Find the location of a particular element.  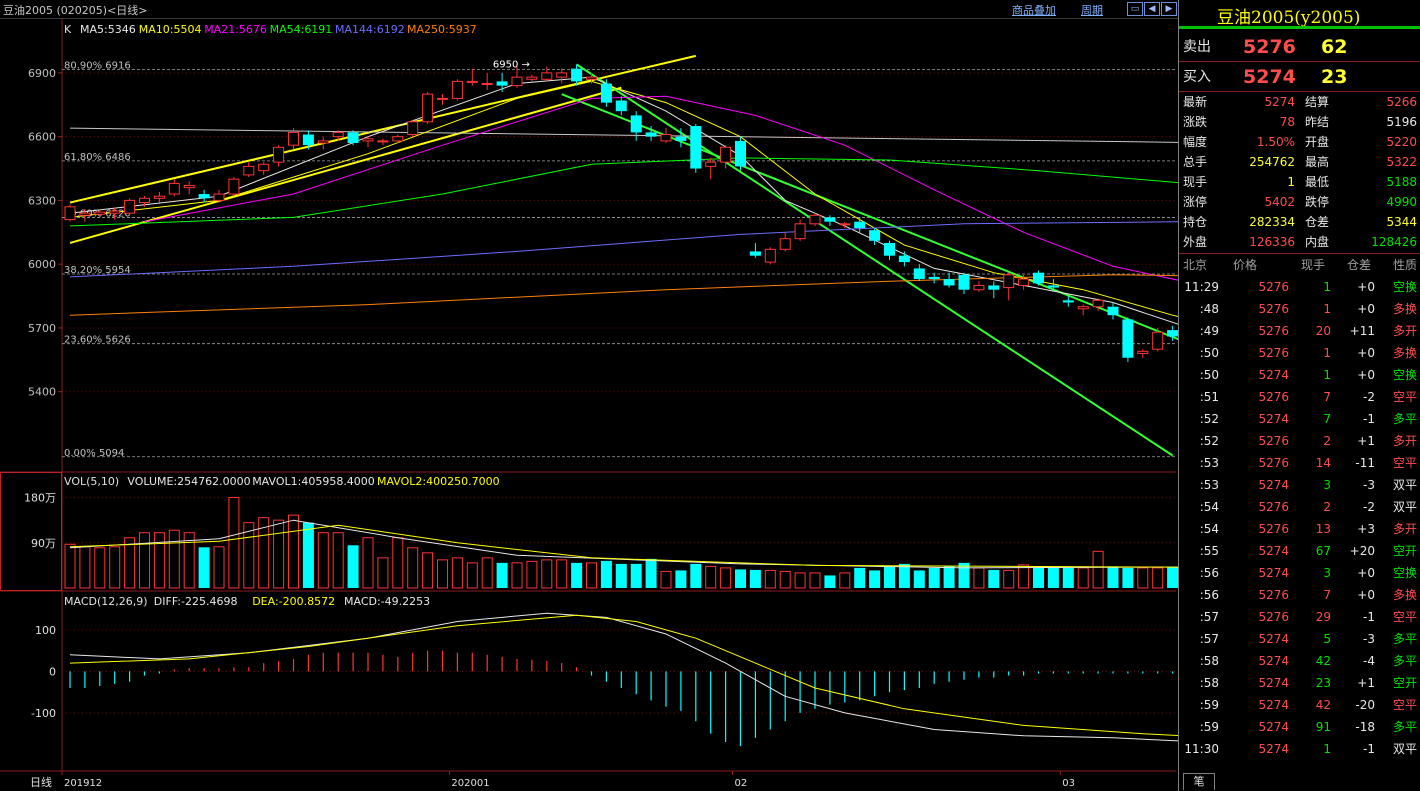

tick-qty: 1 is located at coordinates (1327, 353).